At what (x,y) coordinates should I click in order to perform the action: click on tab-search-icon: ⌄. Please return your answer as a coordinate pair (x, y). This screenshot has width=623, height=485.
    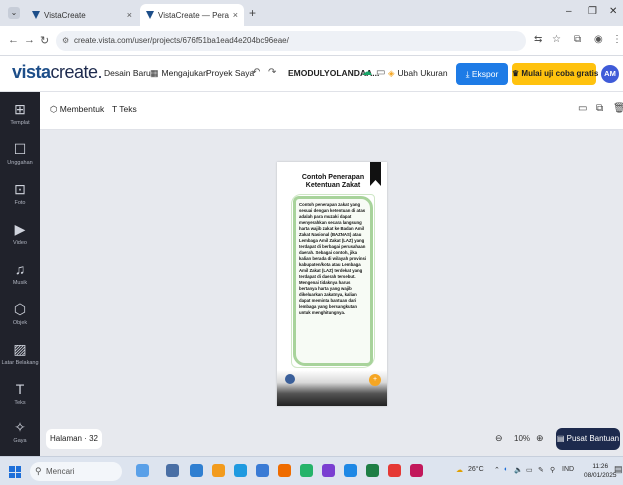
    Looking at the image, I should click on (14, 13).